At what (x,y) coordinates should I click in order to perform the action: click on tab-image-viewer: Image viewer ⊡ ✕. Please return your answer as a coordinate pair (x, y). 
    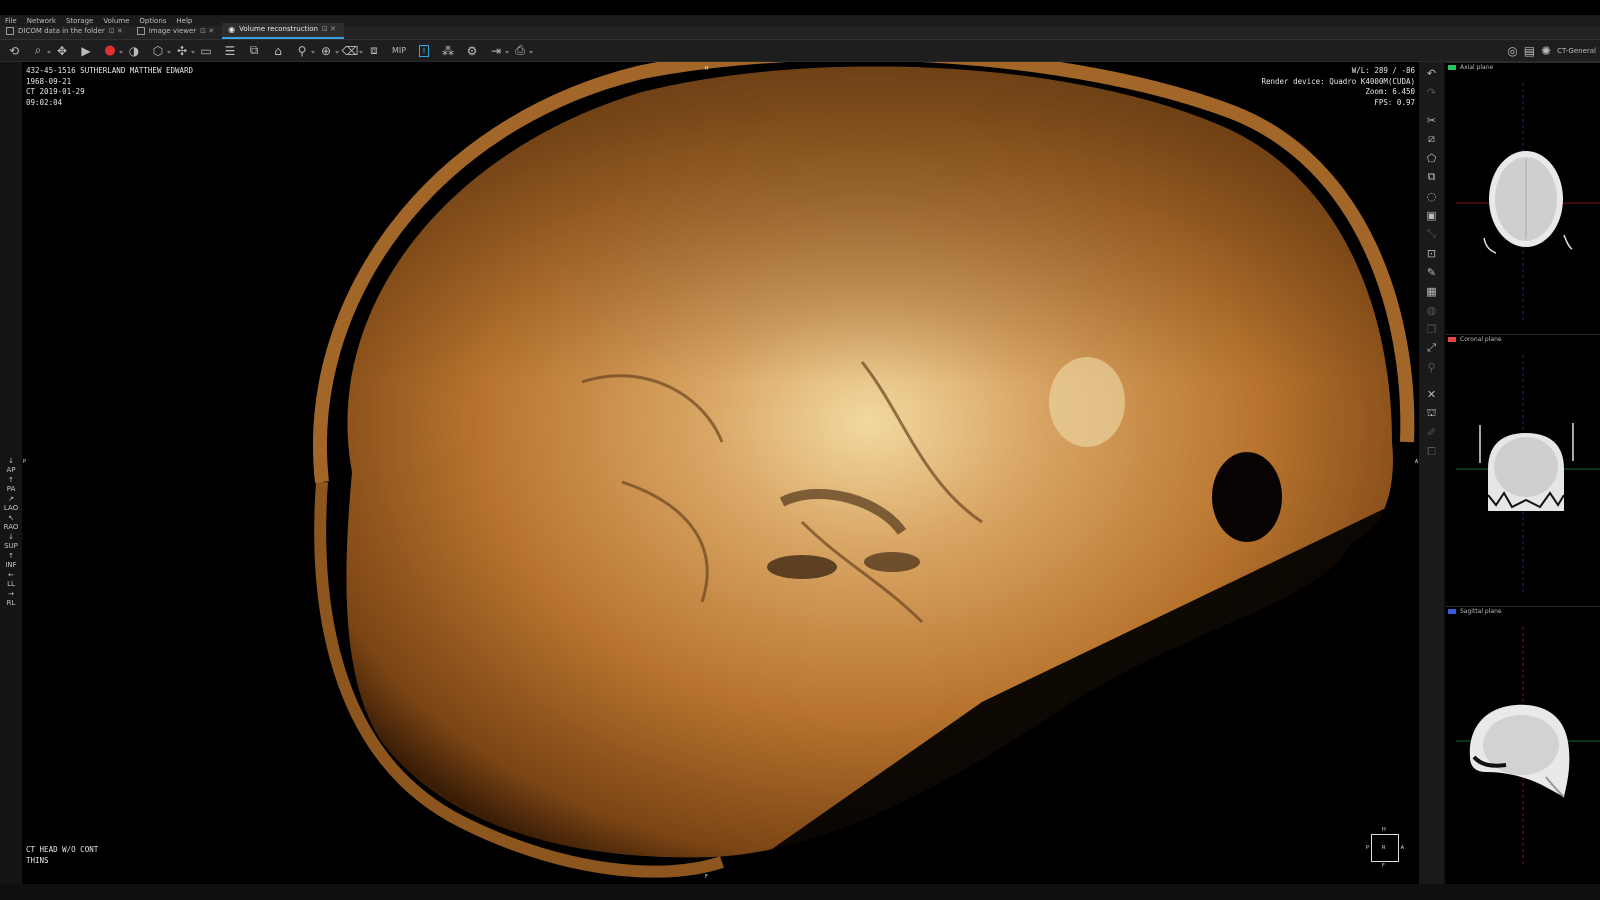
    Looking at the image, I should click on (176, 32).